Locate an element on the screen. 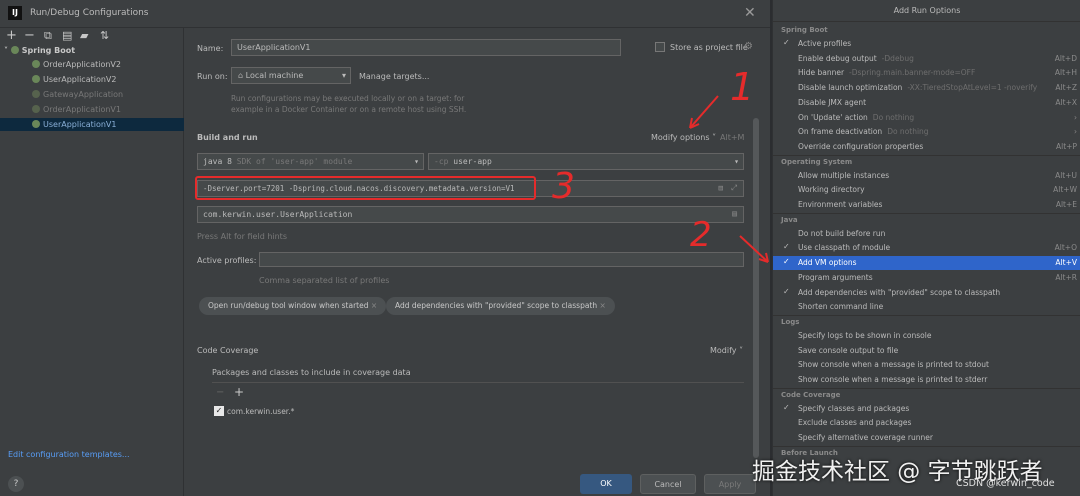 This screenshot has height=496, width=1080. add-package-icon: + is located at coordinates (239, 392).